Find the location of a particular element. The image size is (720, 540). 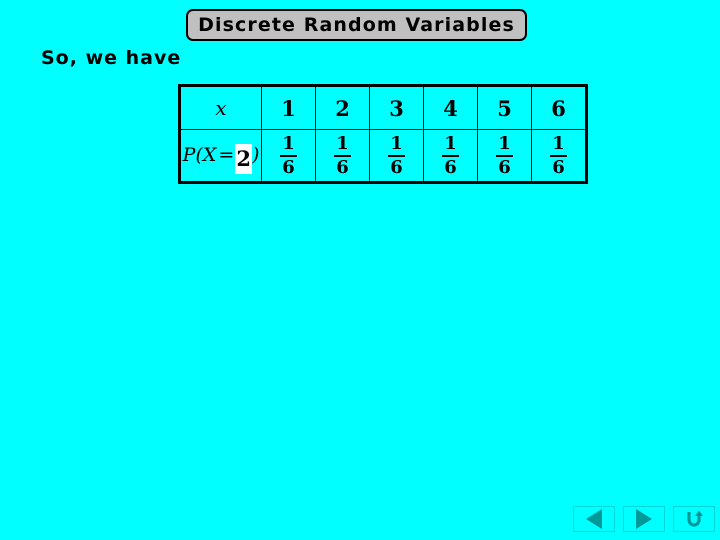

return-slide-button is located at coordinates (694, 519).